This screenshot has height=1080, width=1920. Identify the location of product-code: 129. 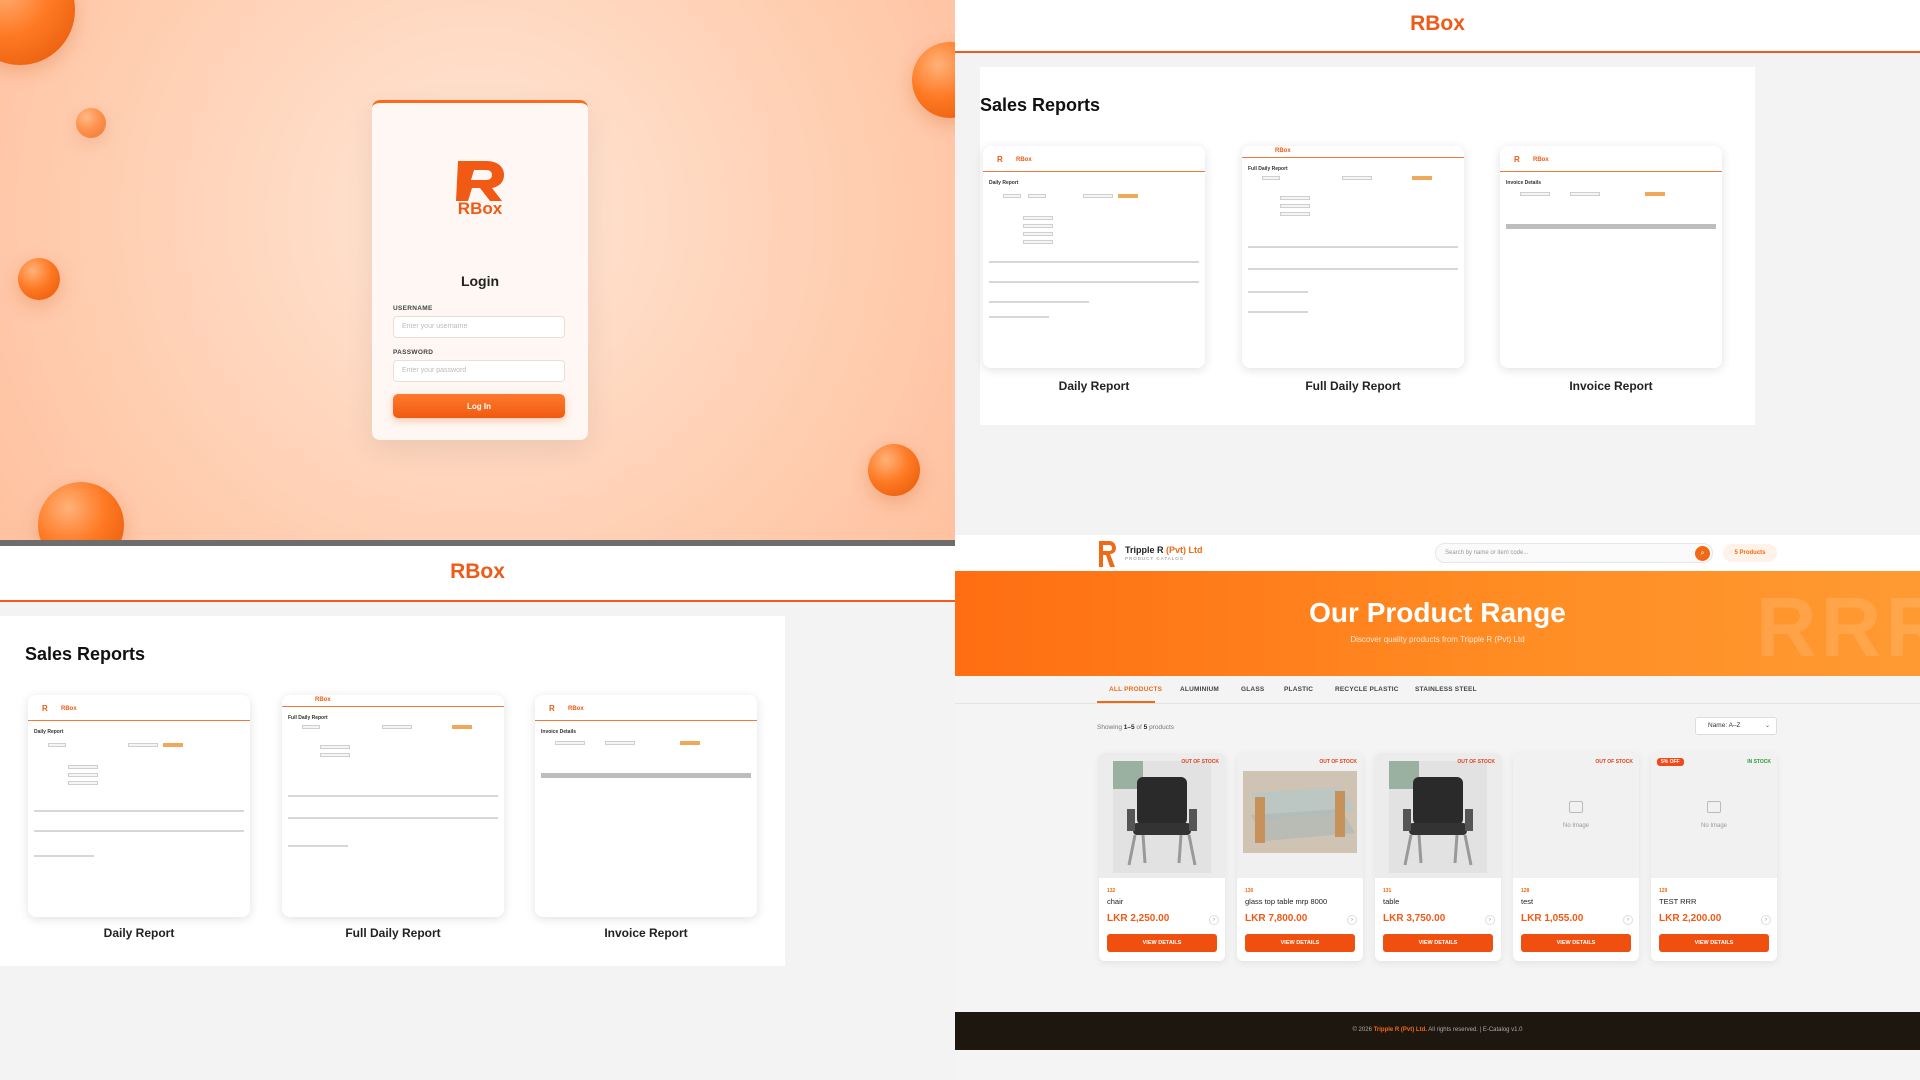
(1663, 891).